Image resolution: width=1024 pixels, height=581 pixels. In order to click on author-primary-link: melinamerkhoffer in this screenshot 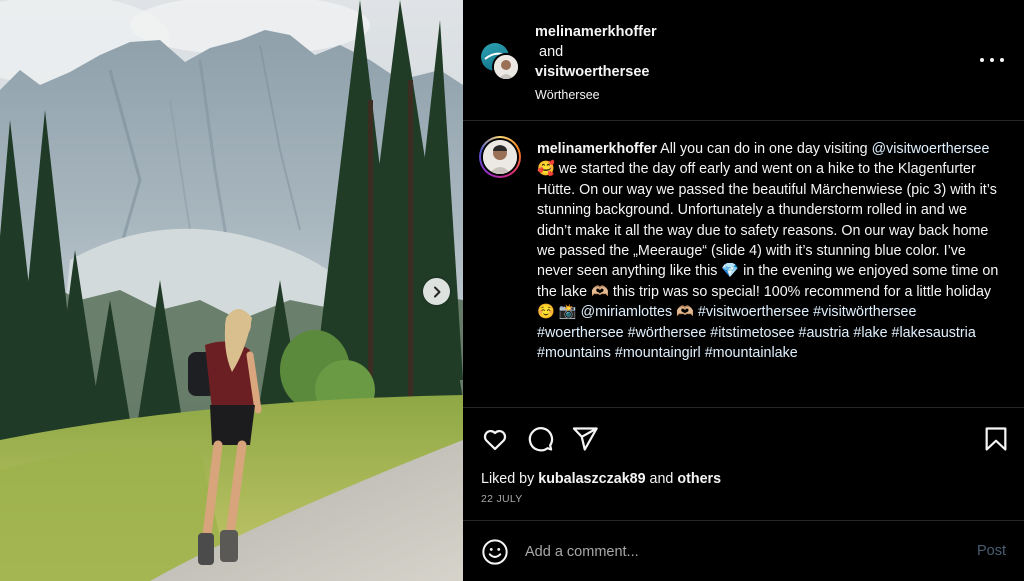, I will do `click(596, 32)`.